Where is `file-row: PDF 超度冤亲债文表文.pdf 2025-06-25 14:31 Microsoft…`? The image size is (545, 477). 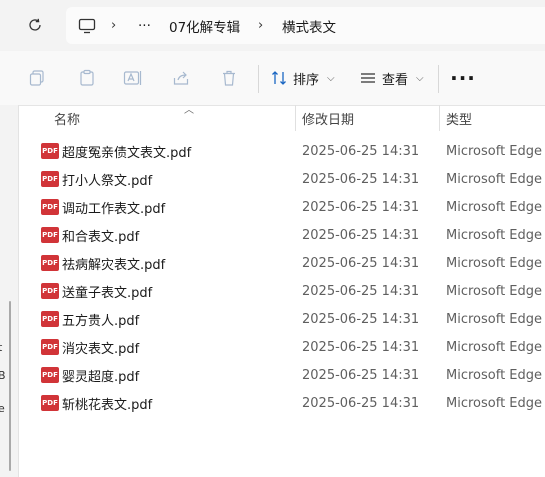
file-row: PDF 超度冤亲债文表文.pdf 2025-06-25 14:31 Microsoft… is located at coordinates (281, 151).